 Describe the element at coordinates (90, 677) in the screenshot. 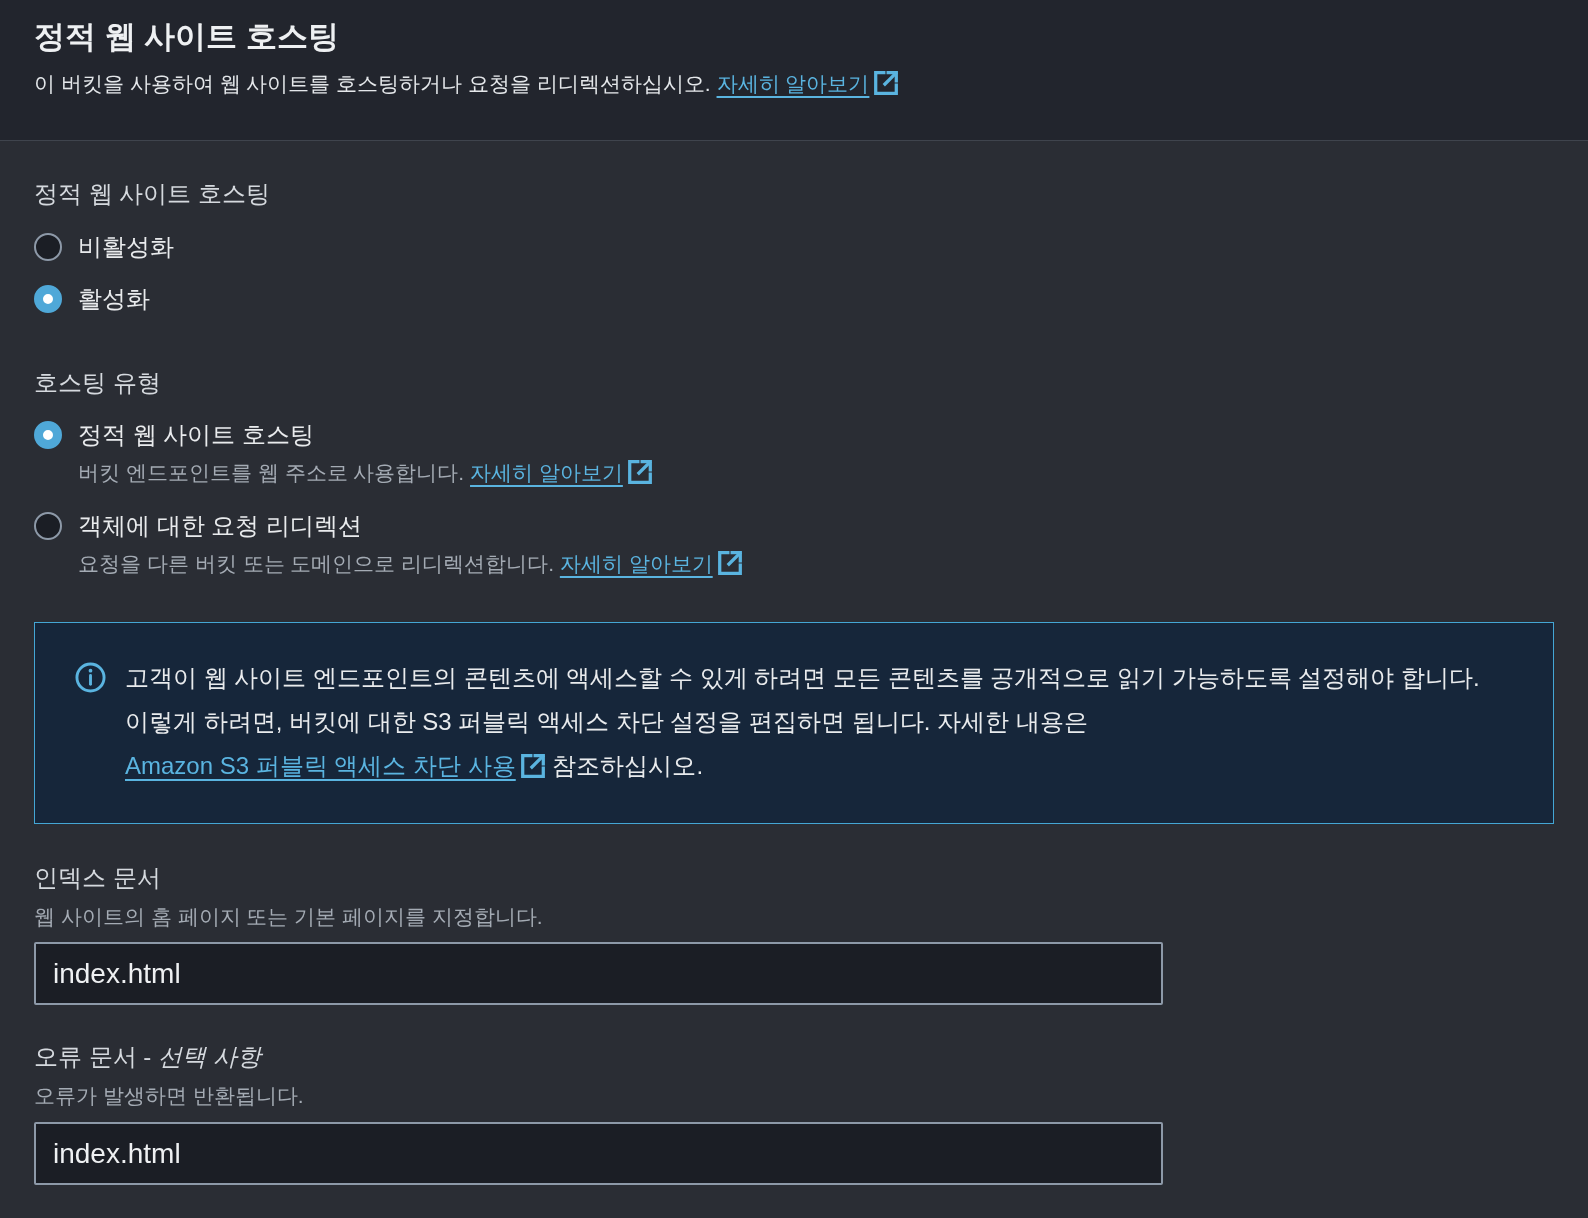

I see `info-icon` at that location.